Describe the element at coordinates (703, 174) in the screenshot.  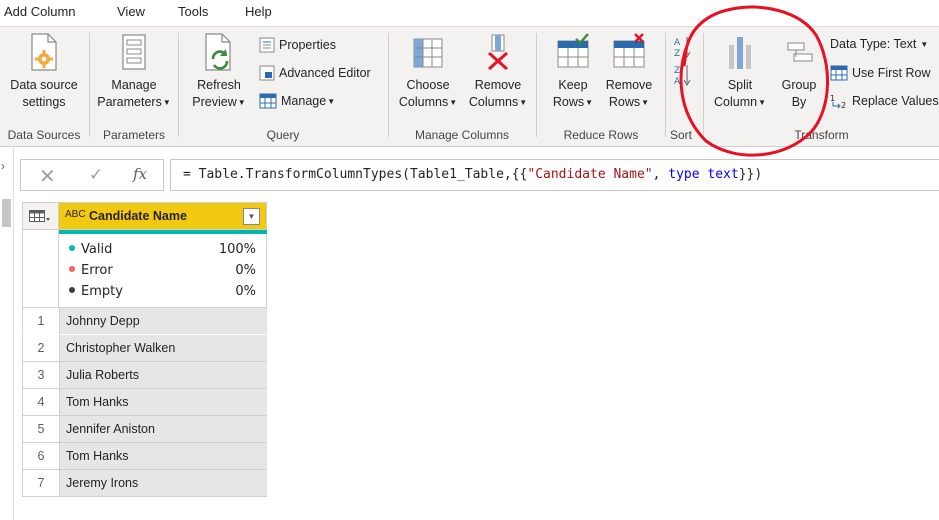
I see `formula-keyword: type text` at that location.